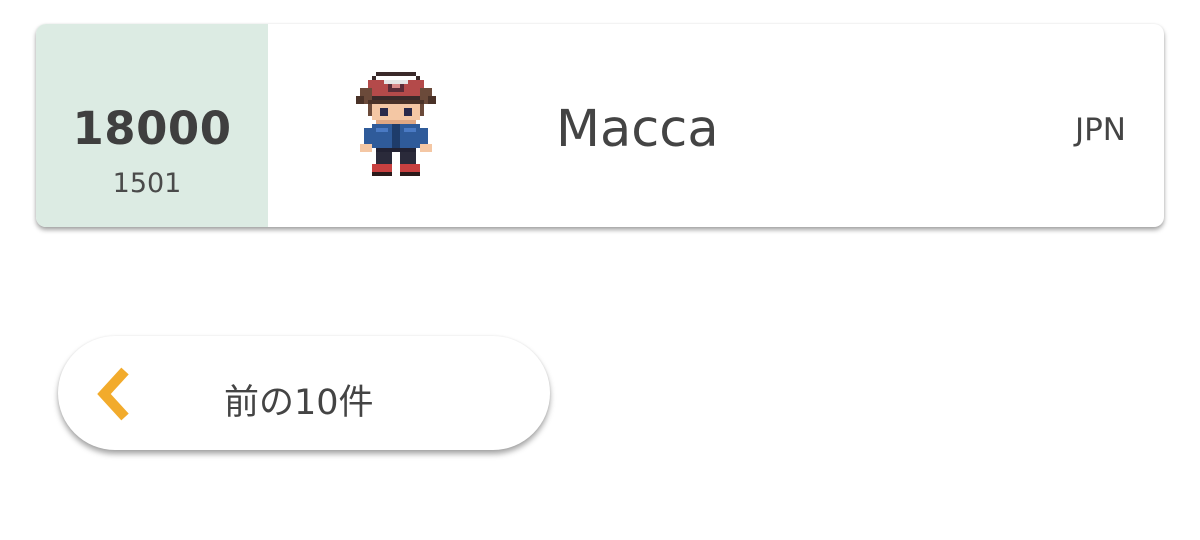 The height and width of the screenshot is (540, 1200). I want to click on rating-value: 18000, so click(152, 128).